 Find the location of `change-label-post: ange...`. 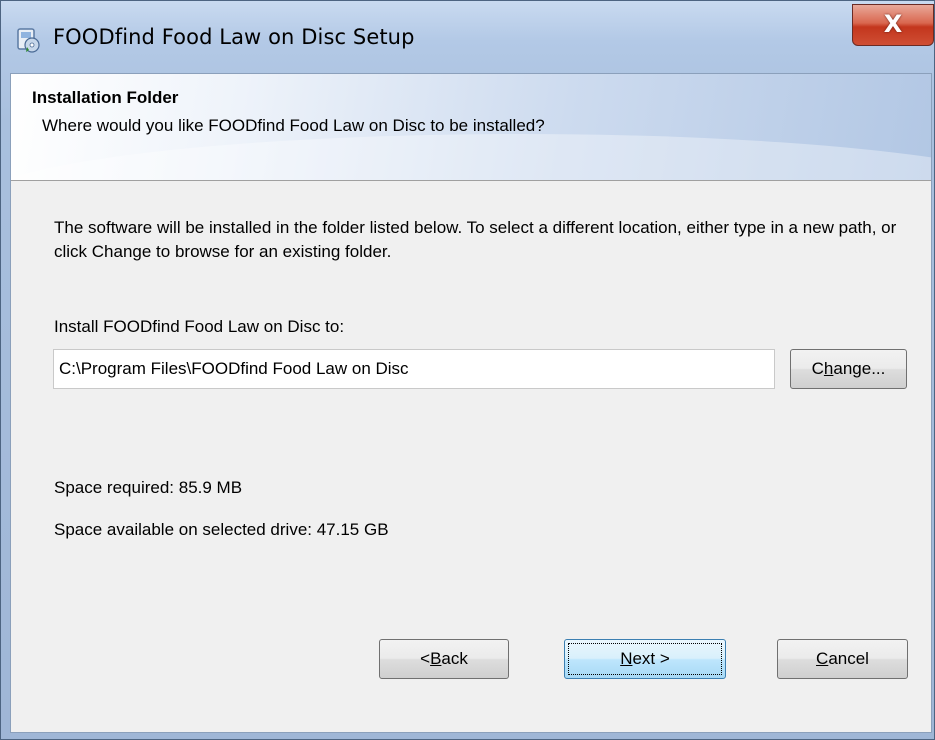

change-label-post: ange... is located at coordinates (859, 368).